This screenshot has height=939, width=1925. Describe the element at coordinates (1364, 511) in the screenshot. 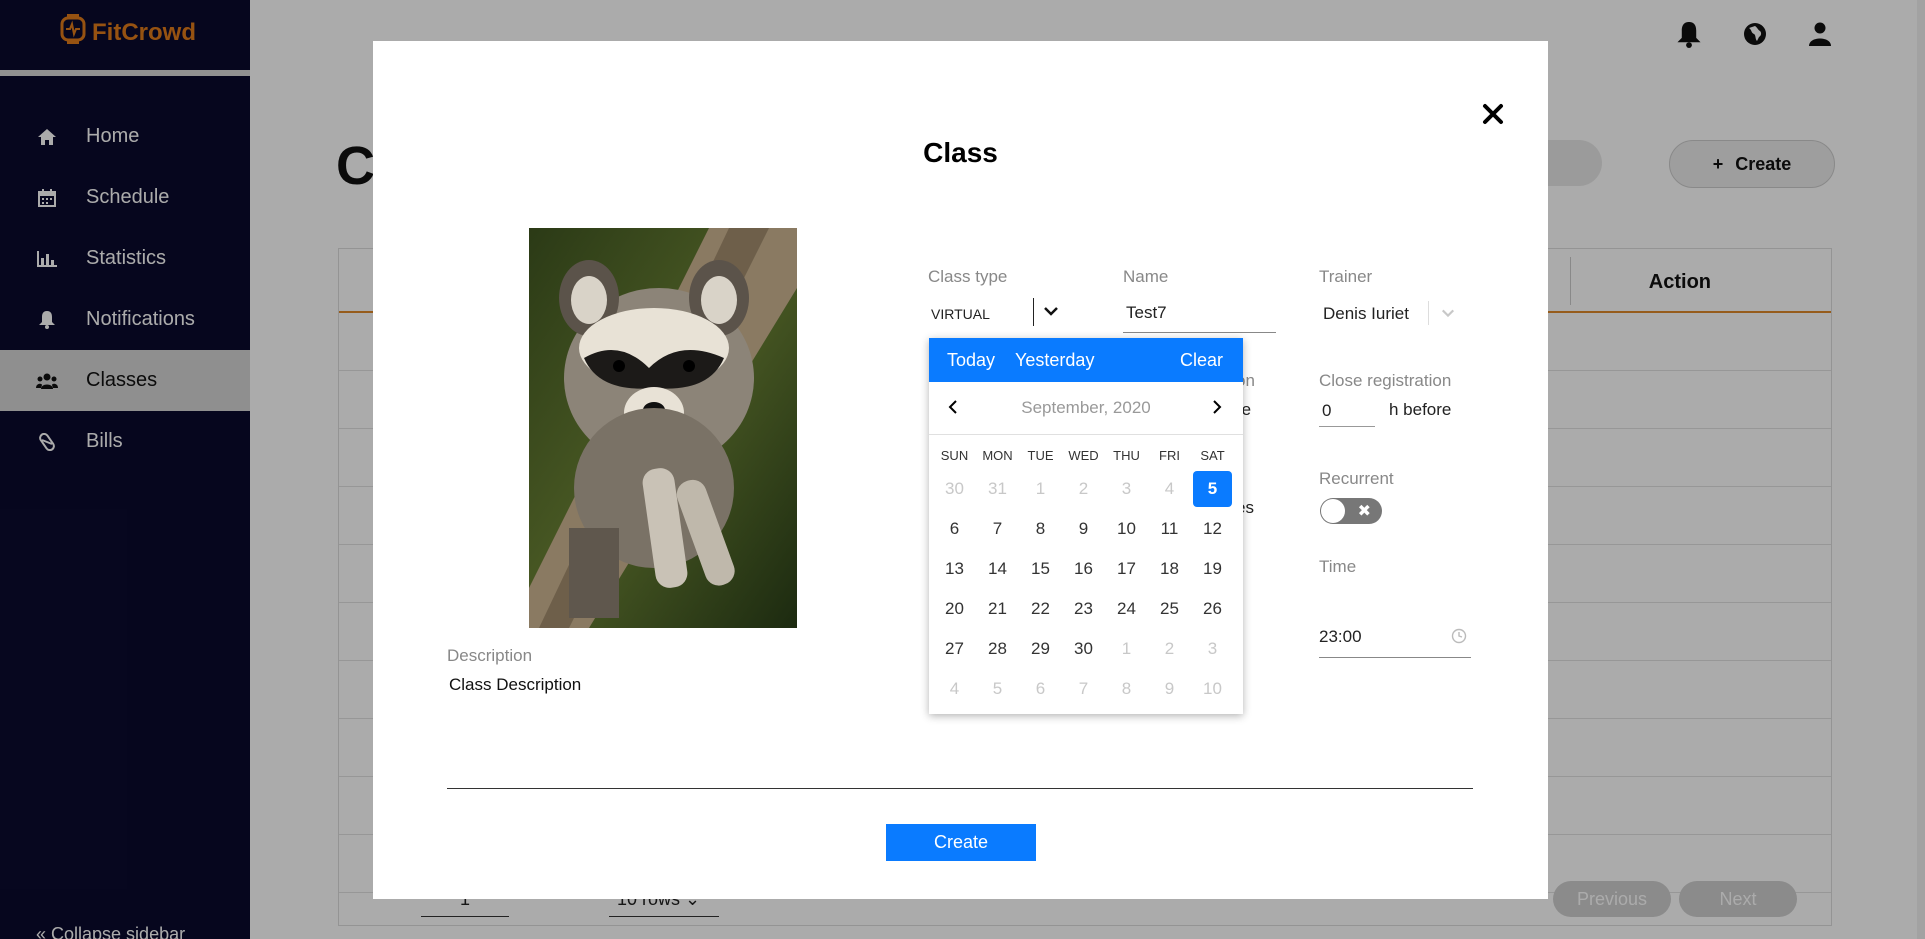

I see `close-icon: ✖` at that location.